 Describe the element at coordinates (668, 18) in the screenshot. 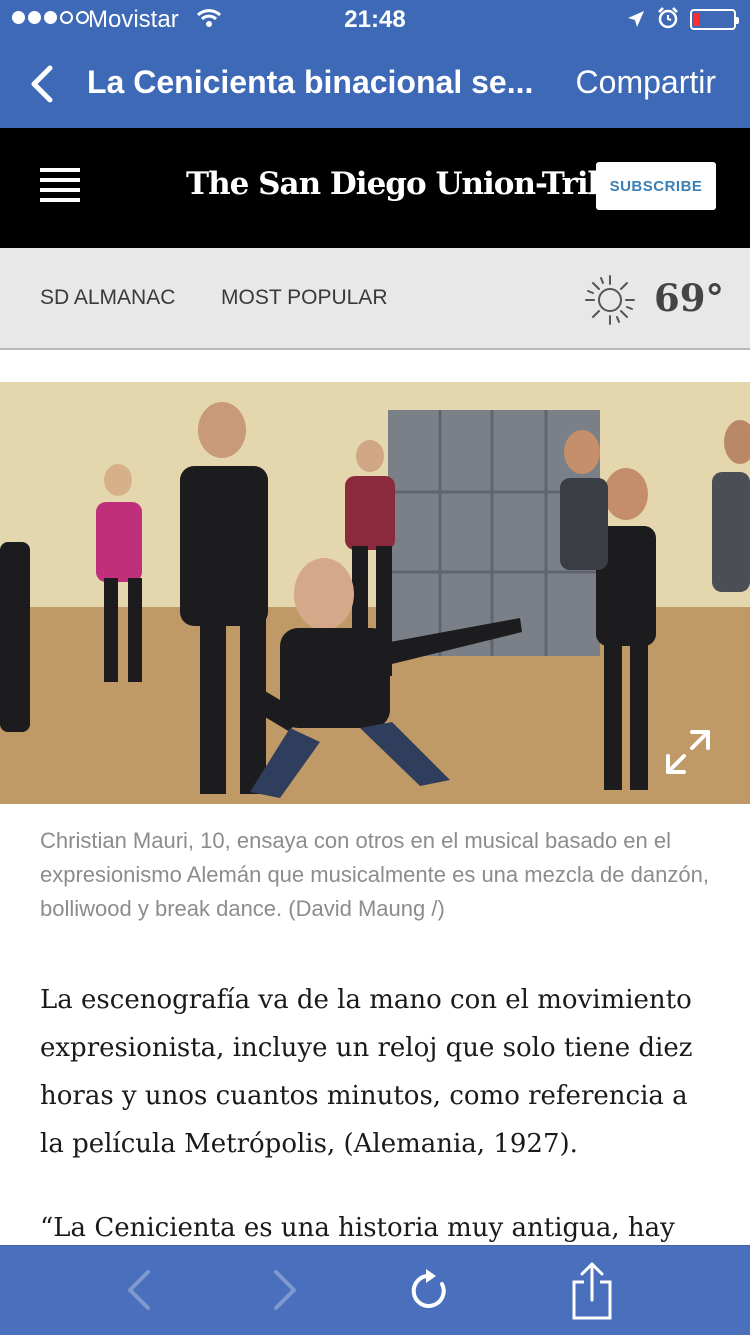

I see `alarm-icon` at that location.